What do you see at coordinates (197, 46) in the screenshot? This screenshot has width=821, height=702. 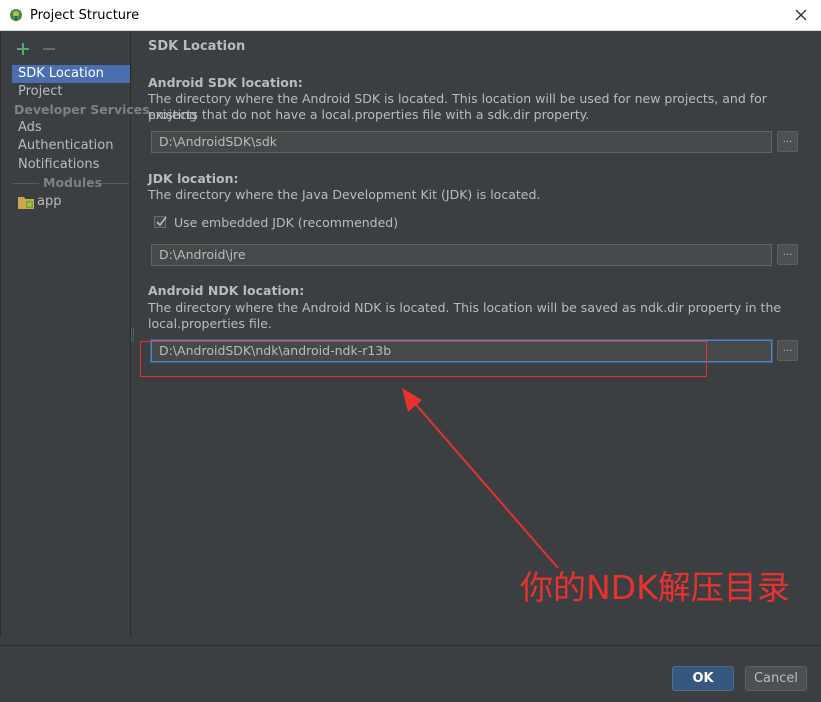 I see `page-title: SDK Location` at bounding box center [197, 46].